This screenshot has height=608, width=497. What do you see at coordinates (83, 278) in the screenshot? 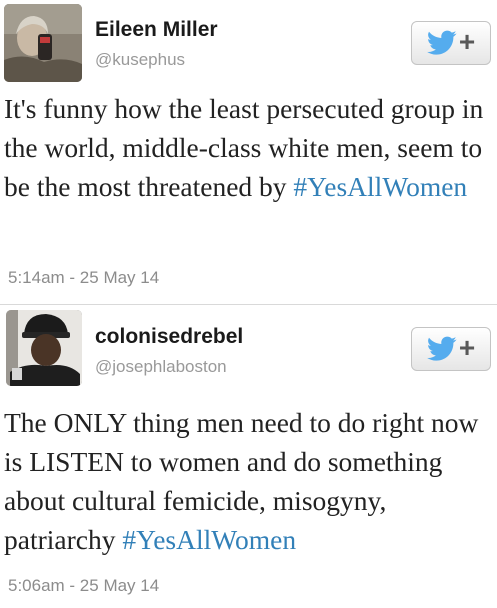
I see `timestamp: 5:14am - 25 May 14` at bounding box center [83, 278].